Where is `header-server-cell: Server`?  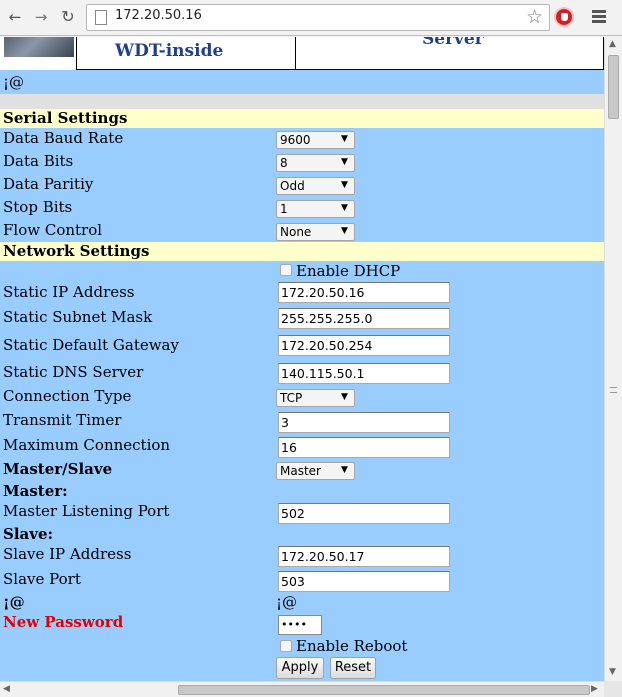
header-server-cell: Server is located at coordinates (450, 53).